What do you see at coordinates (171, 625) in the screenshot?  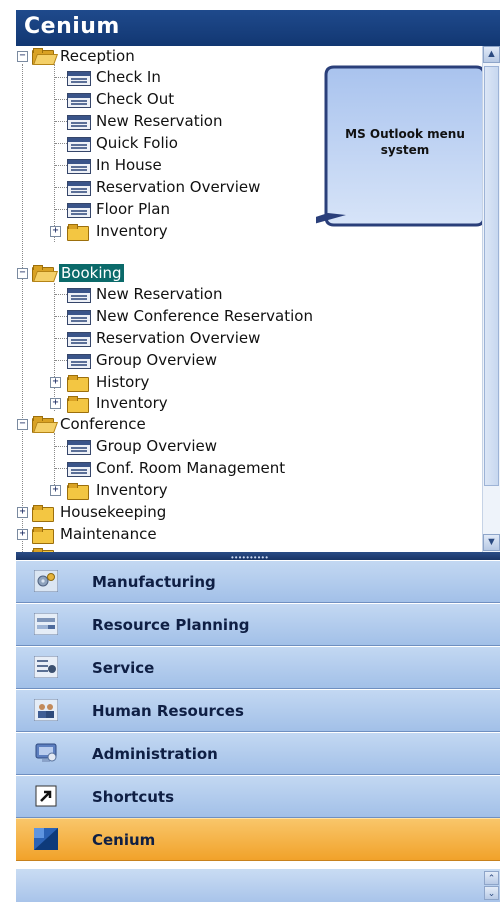 I see `nav-label: Resource Planning` at bounding box center [171, 625].